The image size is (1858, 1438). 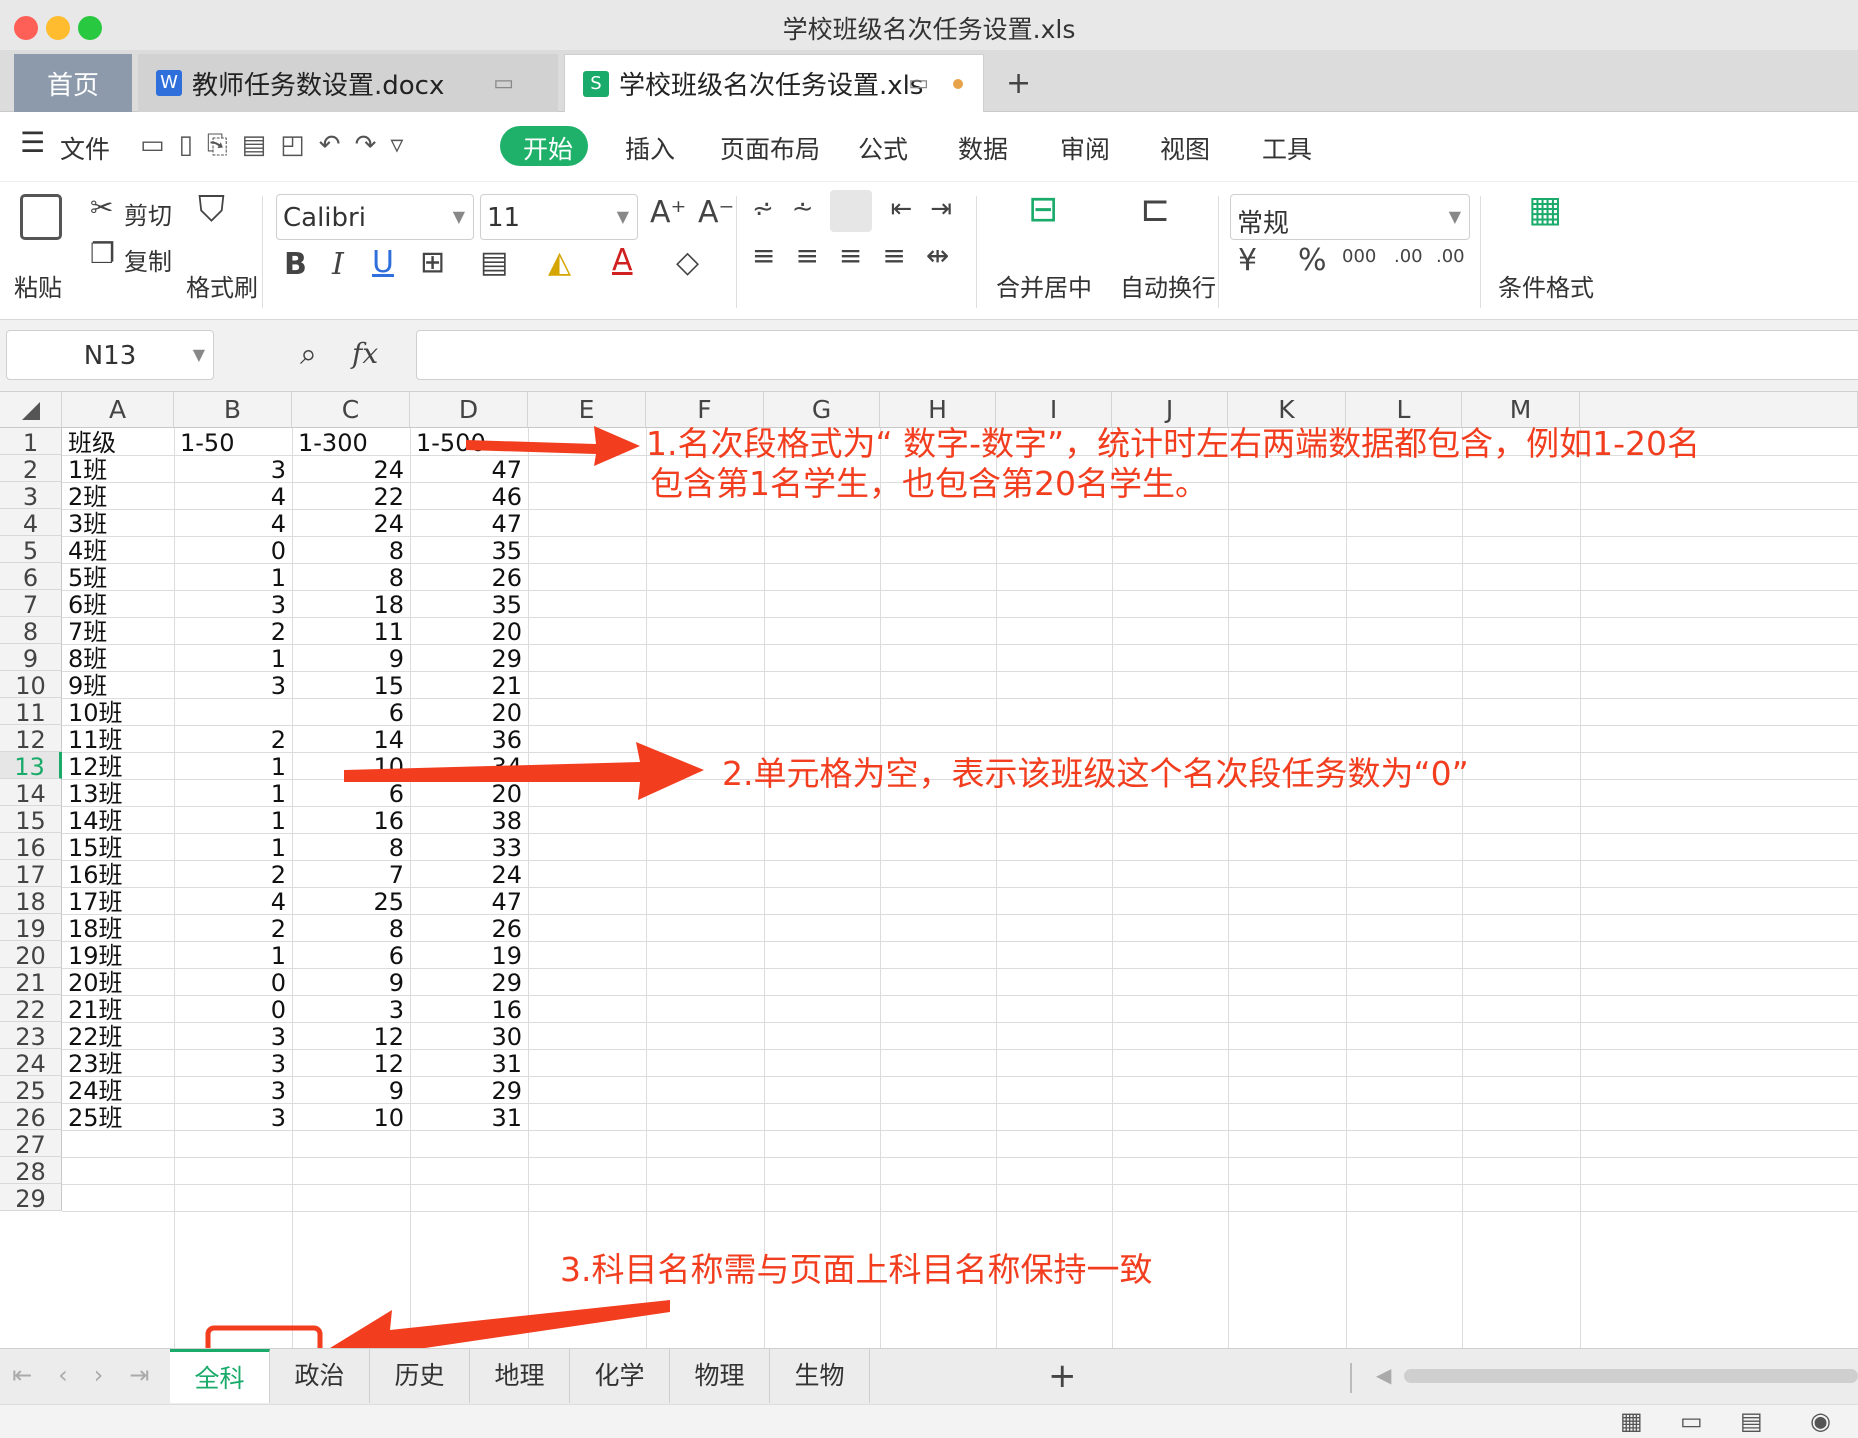 What do you see at coordinates (233, 684) in the screenshot?
I see `cell-b10: 3` at bounding box center [233, 684].